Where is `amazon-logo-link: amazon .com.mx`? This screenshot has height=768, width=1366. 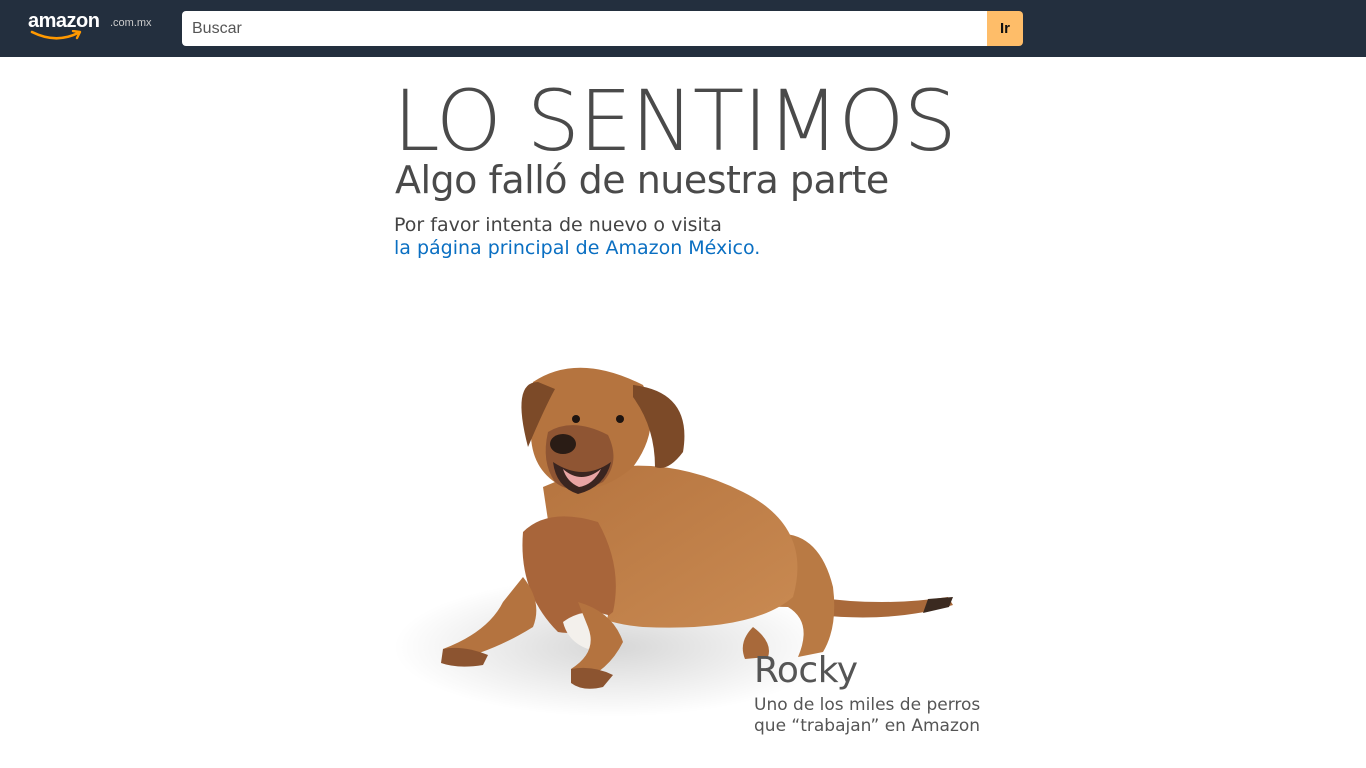
amazon-logo-link: amazon .com.mx is located at coordinates (93, 27).